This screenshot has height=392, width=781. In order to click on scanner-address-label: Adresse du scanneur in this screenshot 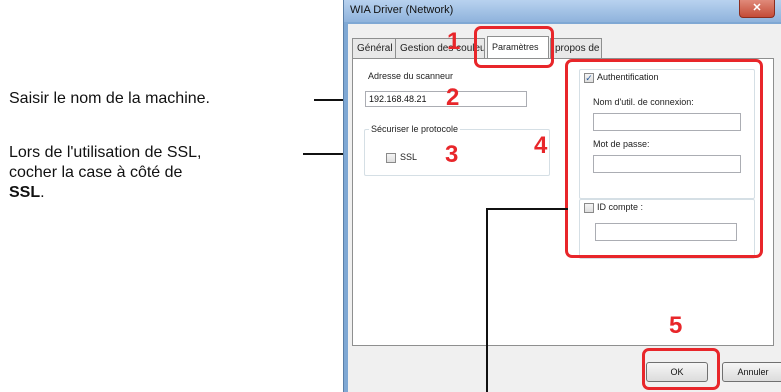, I will do `click(411, 76)`.